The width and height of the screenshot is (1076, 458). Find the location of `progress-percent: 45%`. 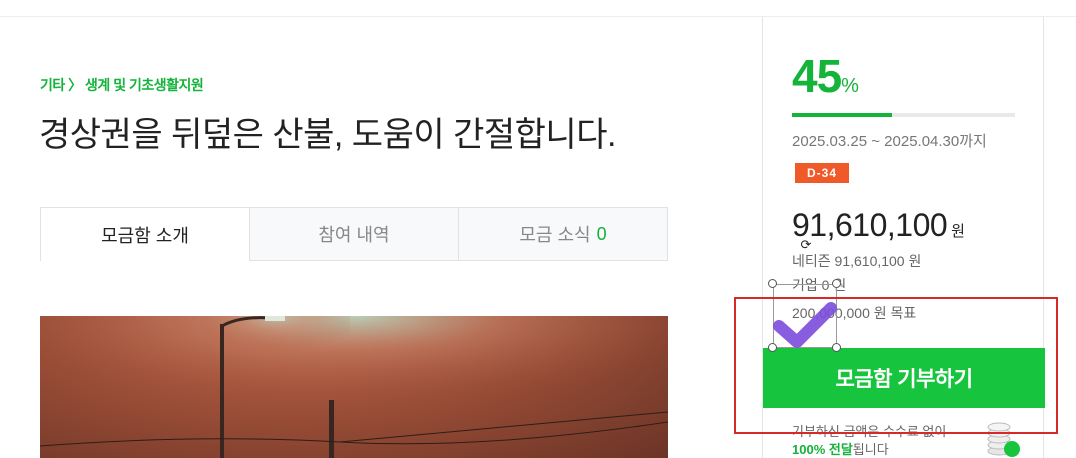

progress-percent: 45% is located at coordinates (825, 76).